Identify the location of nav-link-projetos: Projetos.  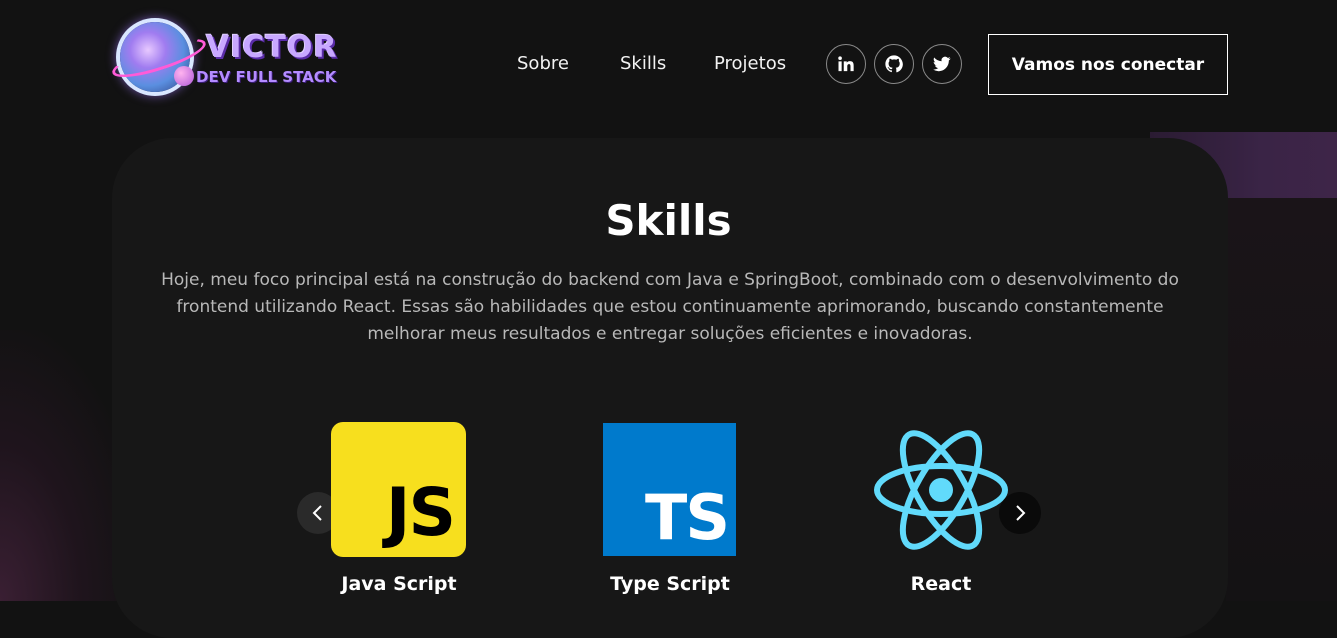
(750, 63).